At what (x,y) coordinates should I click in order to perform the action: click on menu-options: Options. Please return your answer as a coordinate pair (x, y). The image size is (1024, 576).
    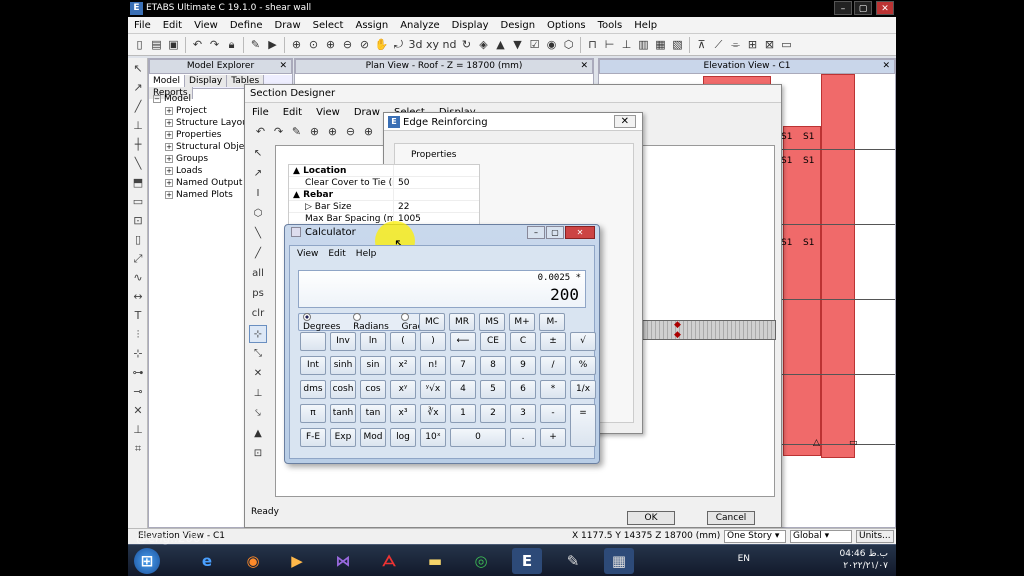
    Looking at the image, I should click on (566, 24).